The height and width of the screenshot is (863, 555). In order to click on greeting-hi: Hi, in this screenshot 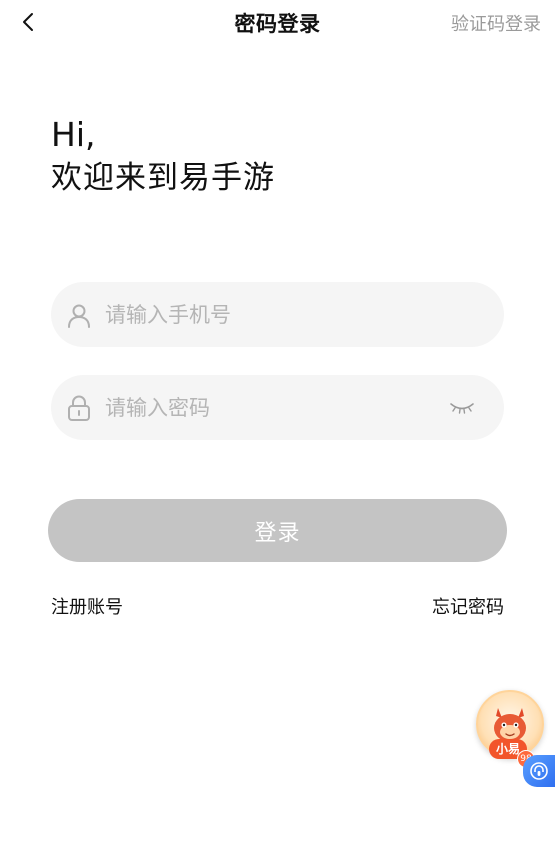, I will do `click(73, 134)`.